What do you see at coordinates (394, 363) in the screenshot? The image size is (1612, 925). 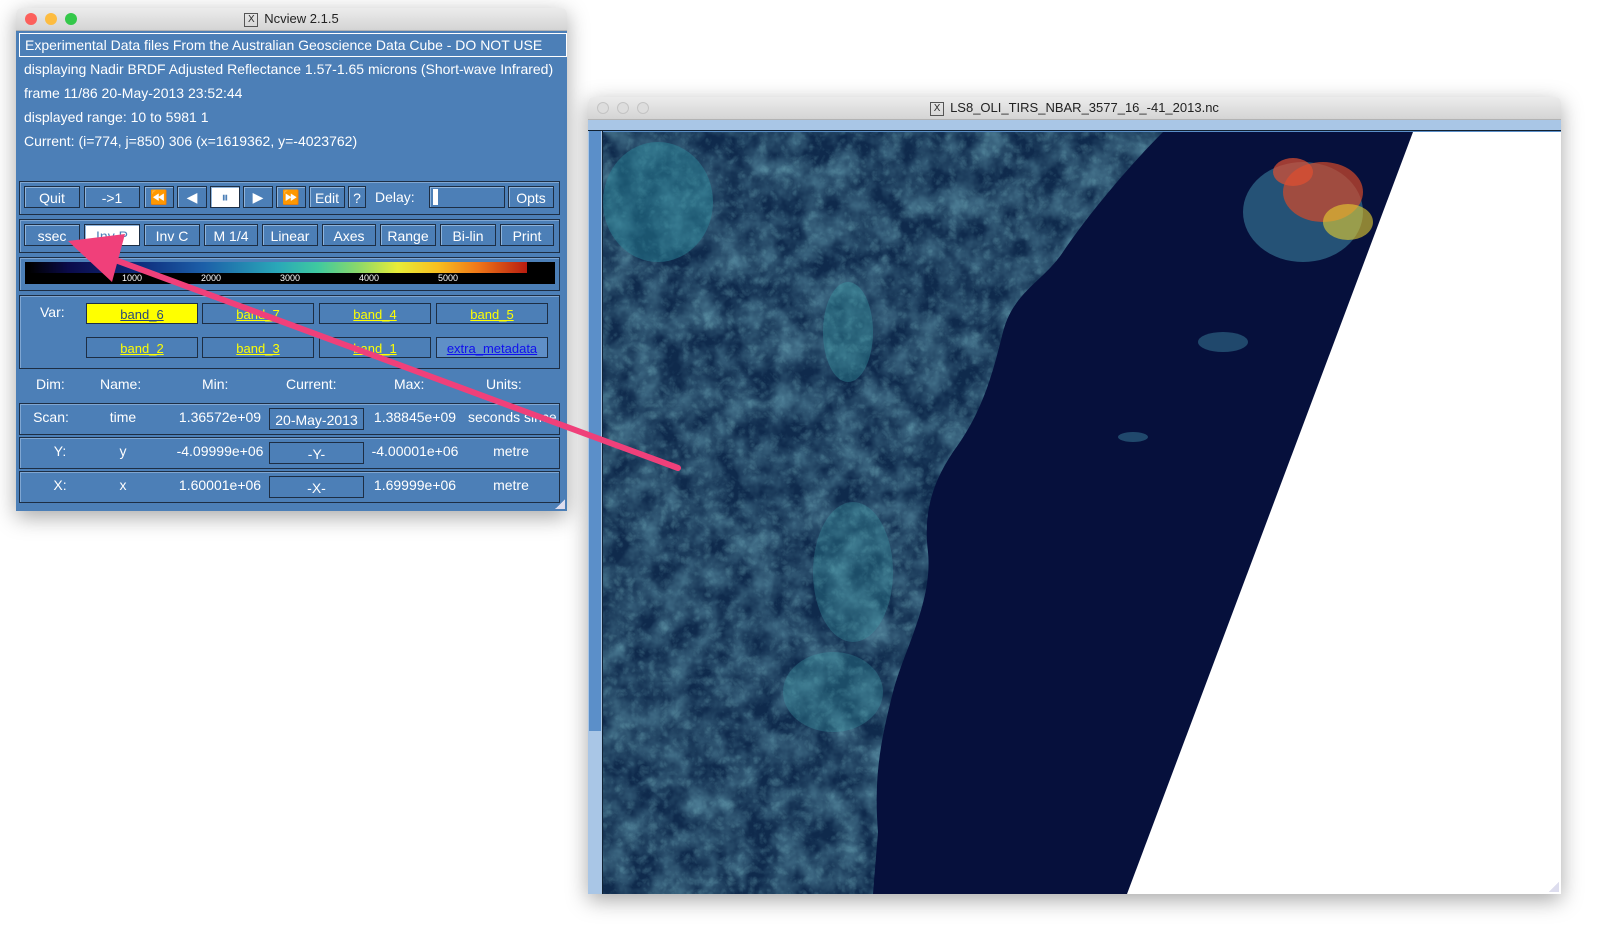 I see `annotation-arrow-line` at bounding box center [394, 363].